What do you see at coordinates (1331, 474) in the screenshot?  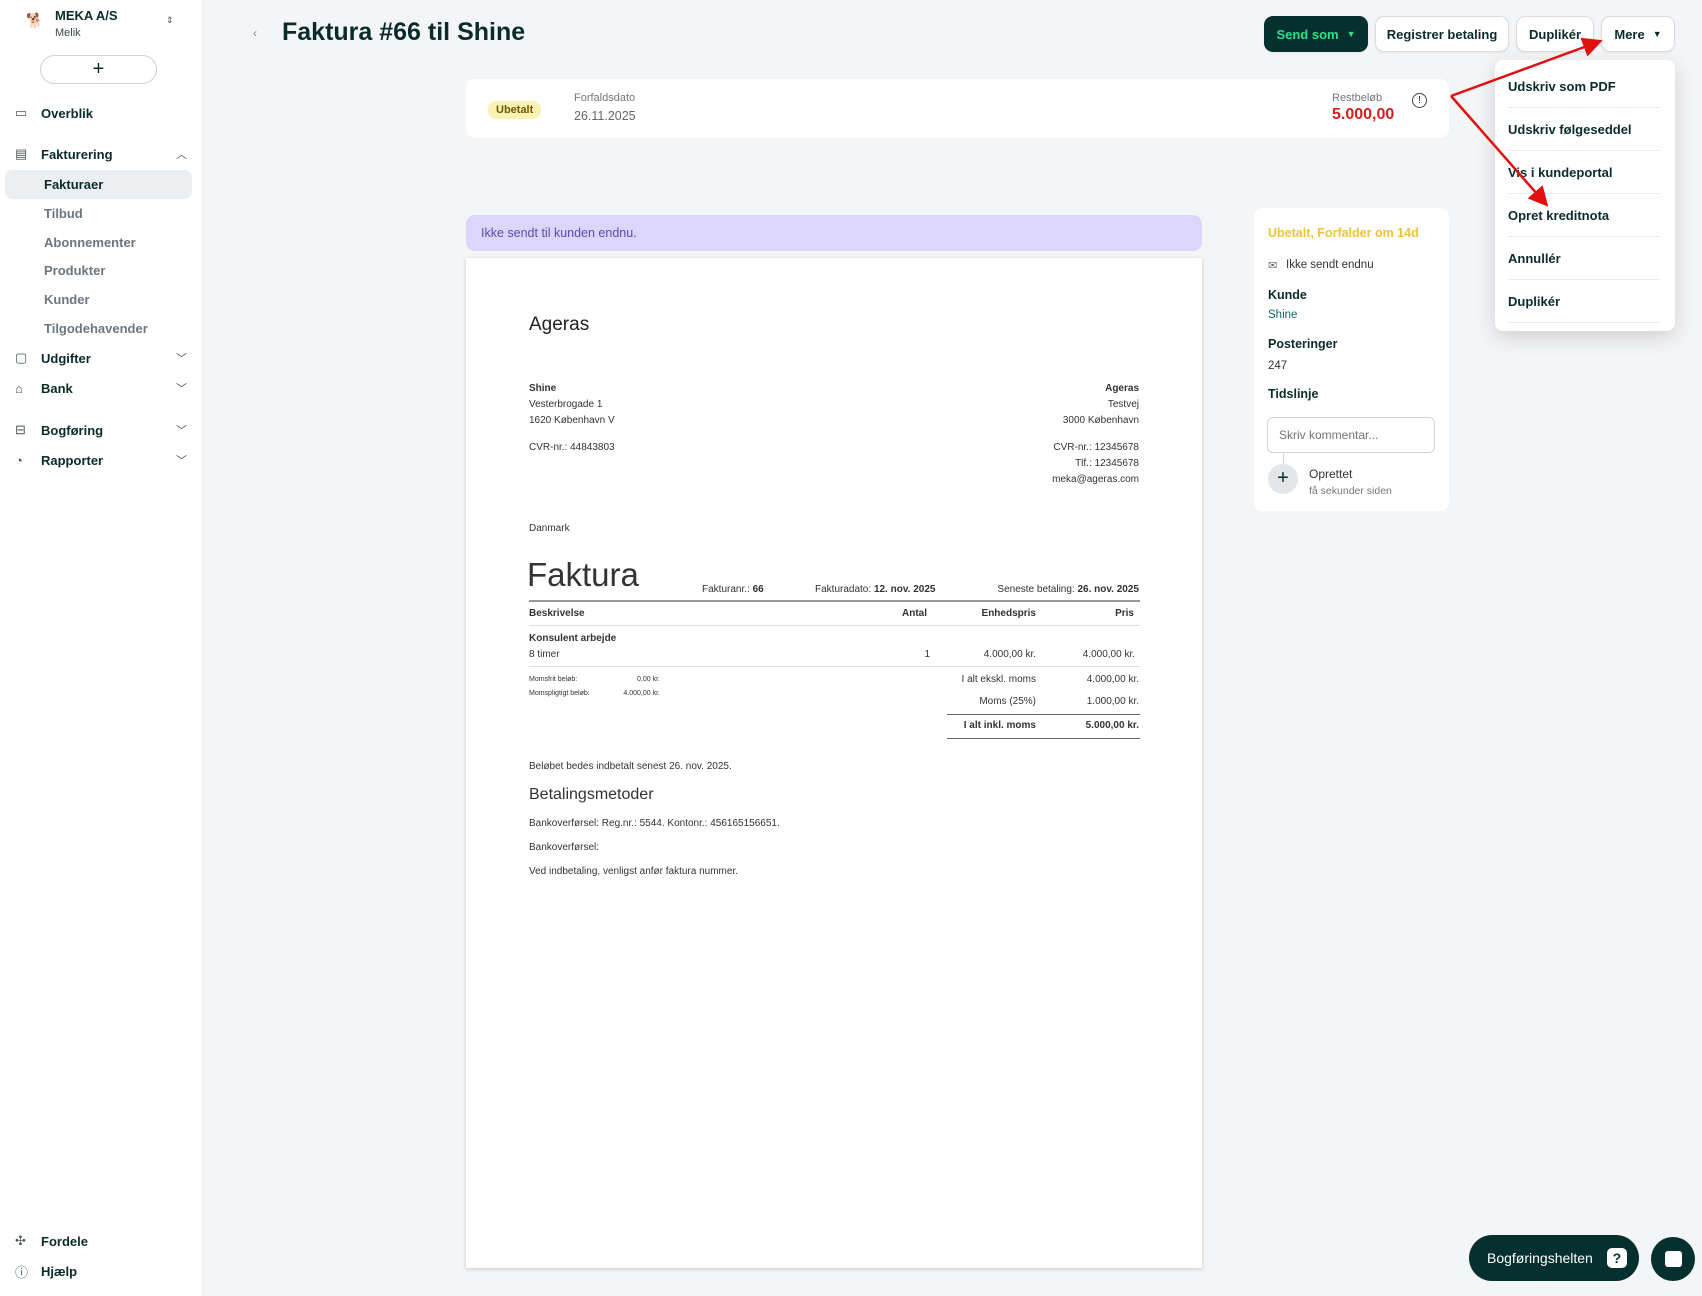 I see `timeline-event: Oprettet` at bounding box center [1331, 474].